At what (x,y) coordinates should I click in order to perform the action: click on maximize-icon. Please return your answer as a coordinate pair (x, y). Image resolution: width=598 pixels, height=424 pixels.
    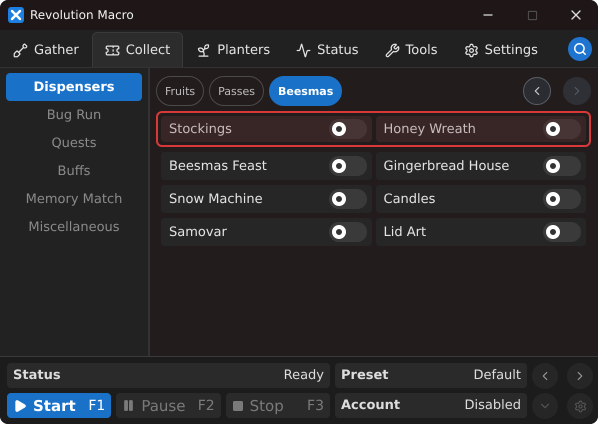
    Looking at the image, I should click on (532, 15).